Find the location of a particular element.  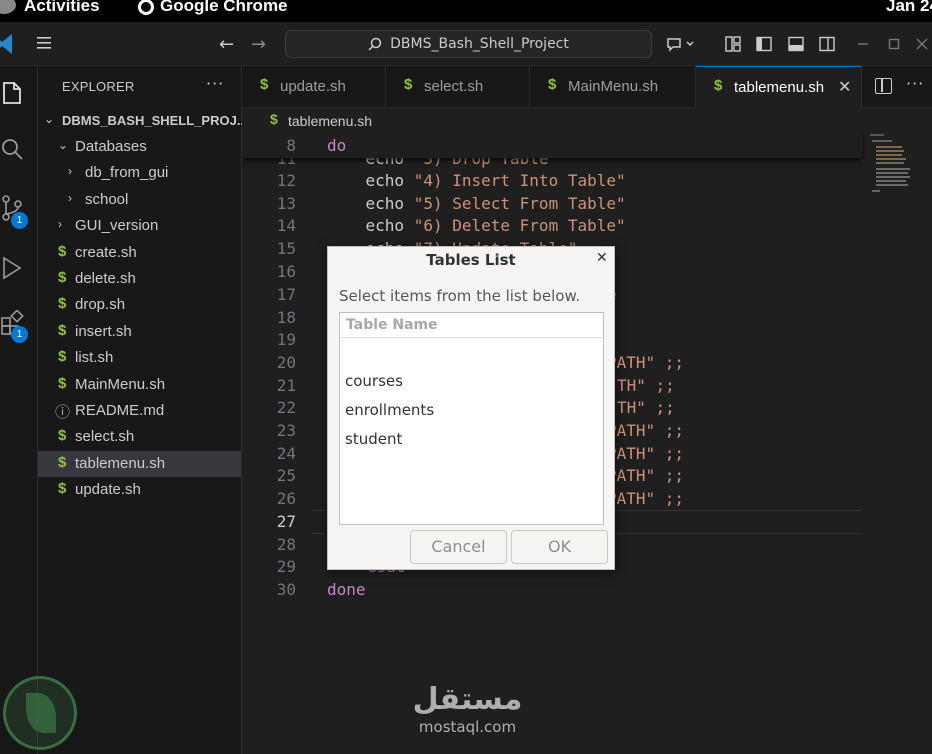

code-string: TH" ;; is located at coordinates (646, 385).